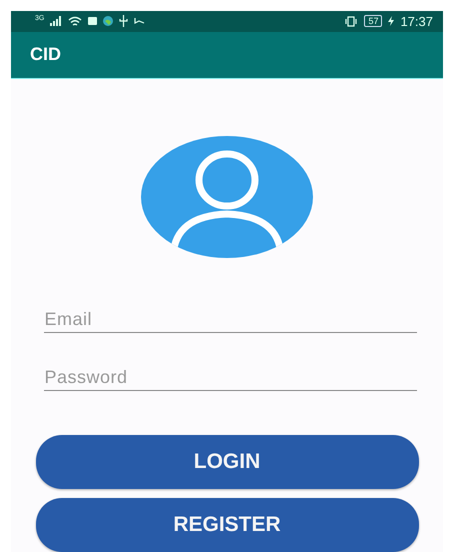  I want to click on notification-icon, so click(93, 21).